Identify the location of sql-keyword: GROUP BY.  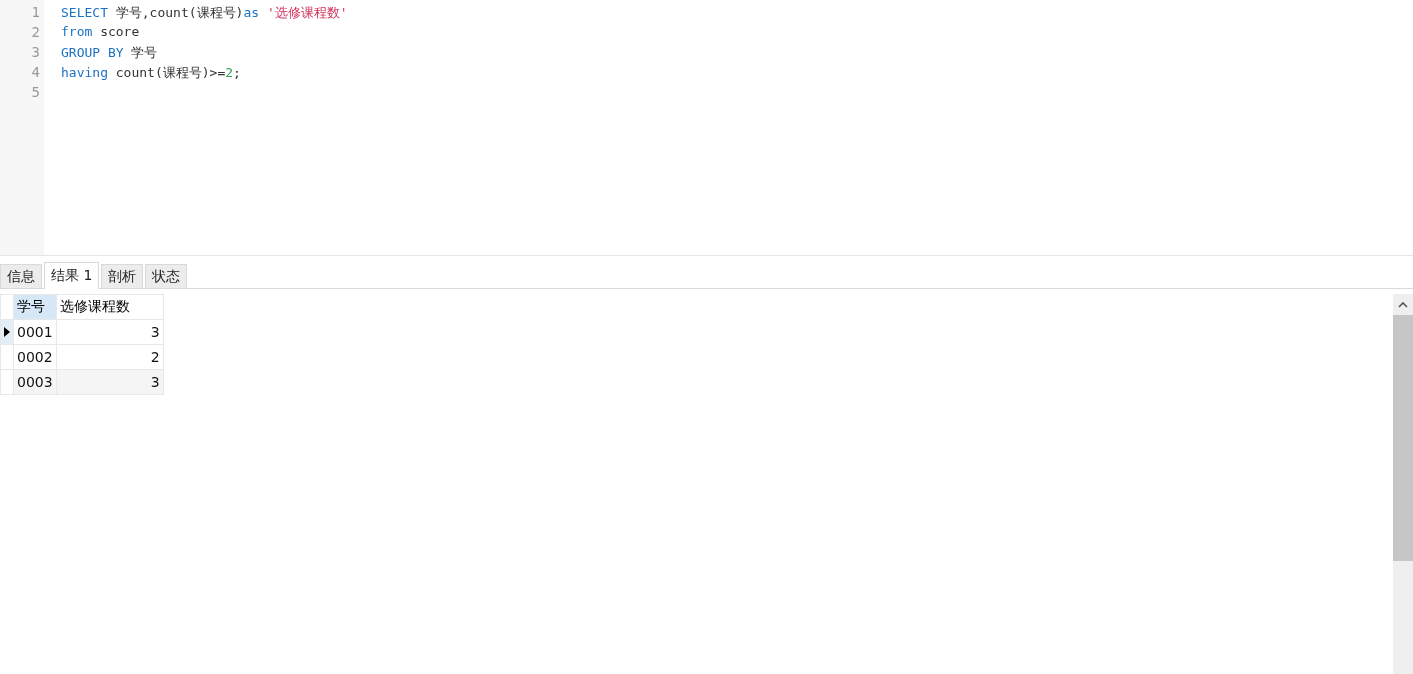
(92, 52).